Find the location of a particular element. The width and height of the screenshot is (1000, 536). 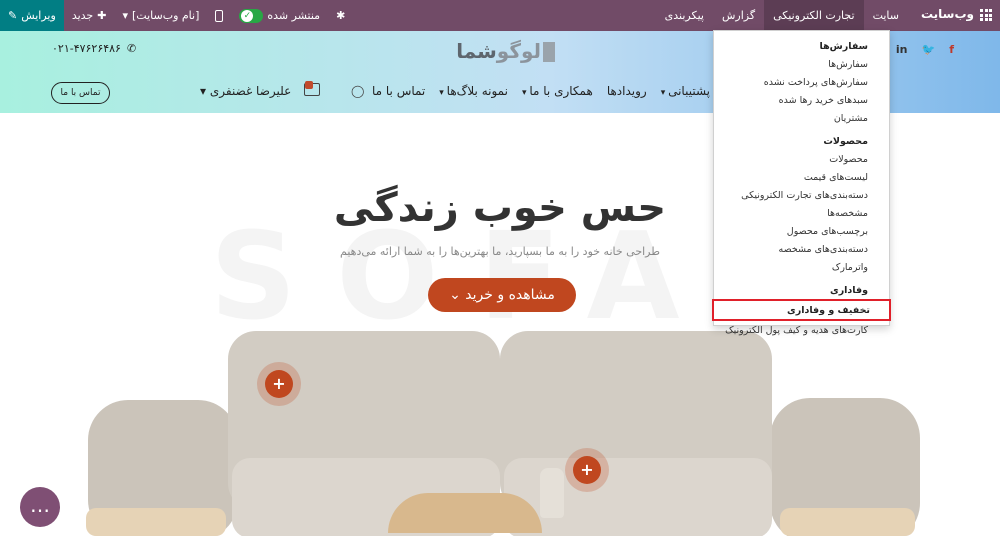

app-brand: وب‌سایت is located at coordinates (947, 14).